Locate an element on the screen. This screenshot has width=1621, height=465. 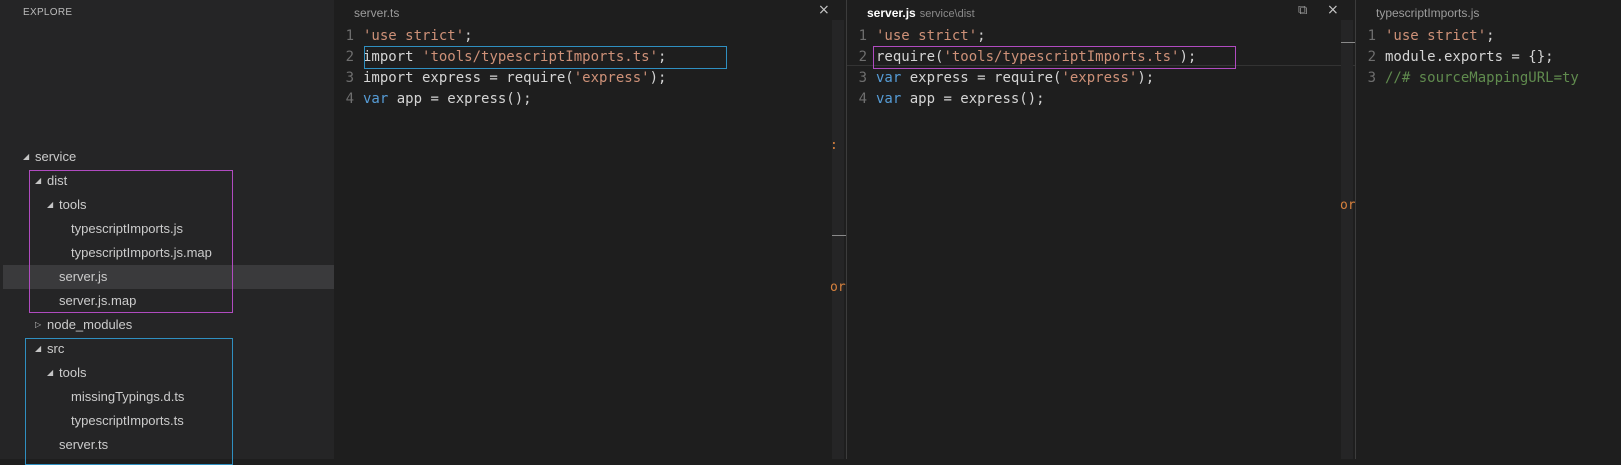
code-line: 3 var express = require('express'); is located at coordinates (1006, 78).